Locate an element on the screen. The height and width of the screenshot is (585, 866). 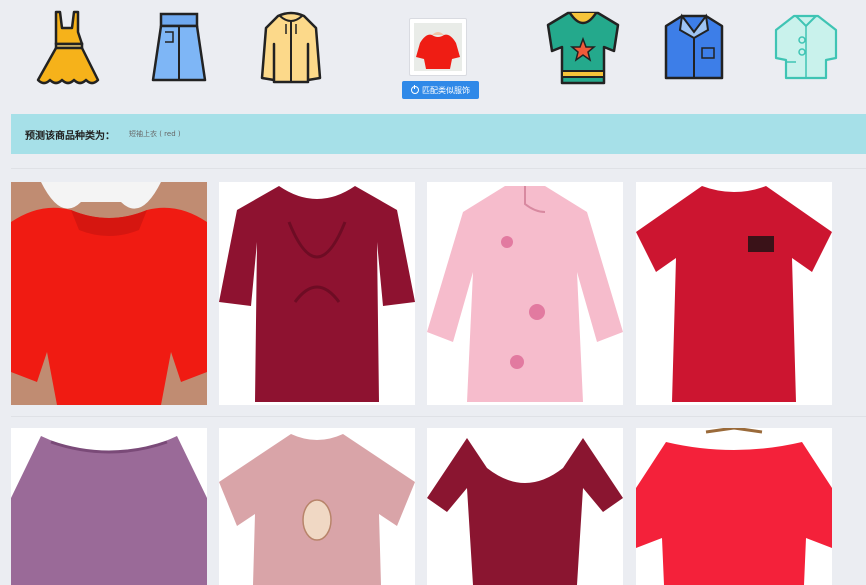
result-card-red-chiffon-top is located at coordinates (734, 506).